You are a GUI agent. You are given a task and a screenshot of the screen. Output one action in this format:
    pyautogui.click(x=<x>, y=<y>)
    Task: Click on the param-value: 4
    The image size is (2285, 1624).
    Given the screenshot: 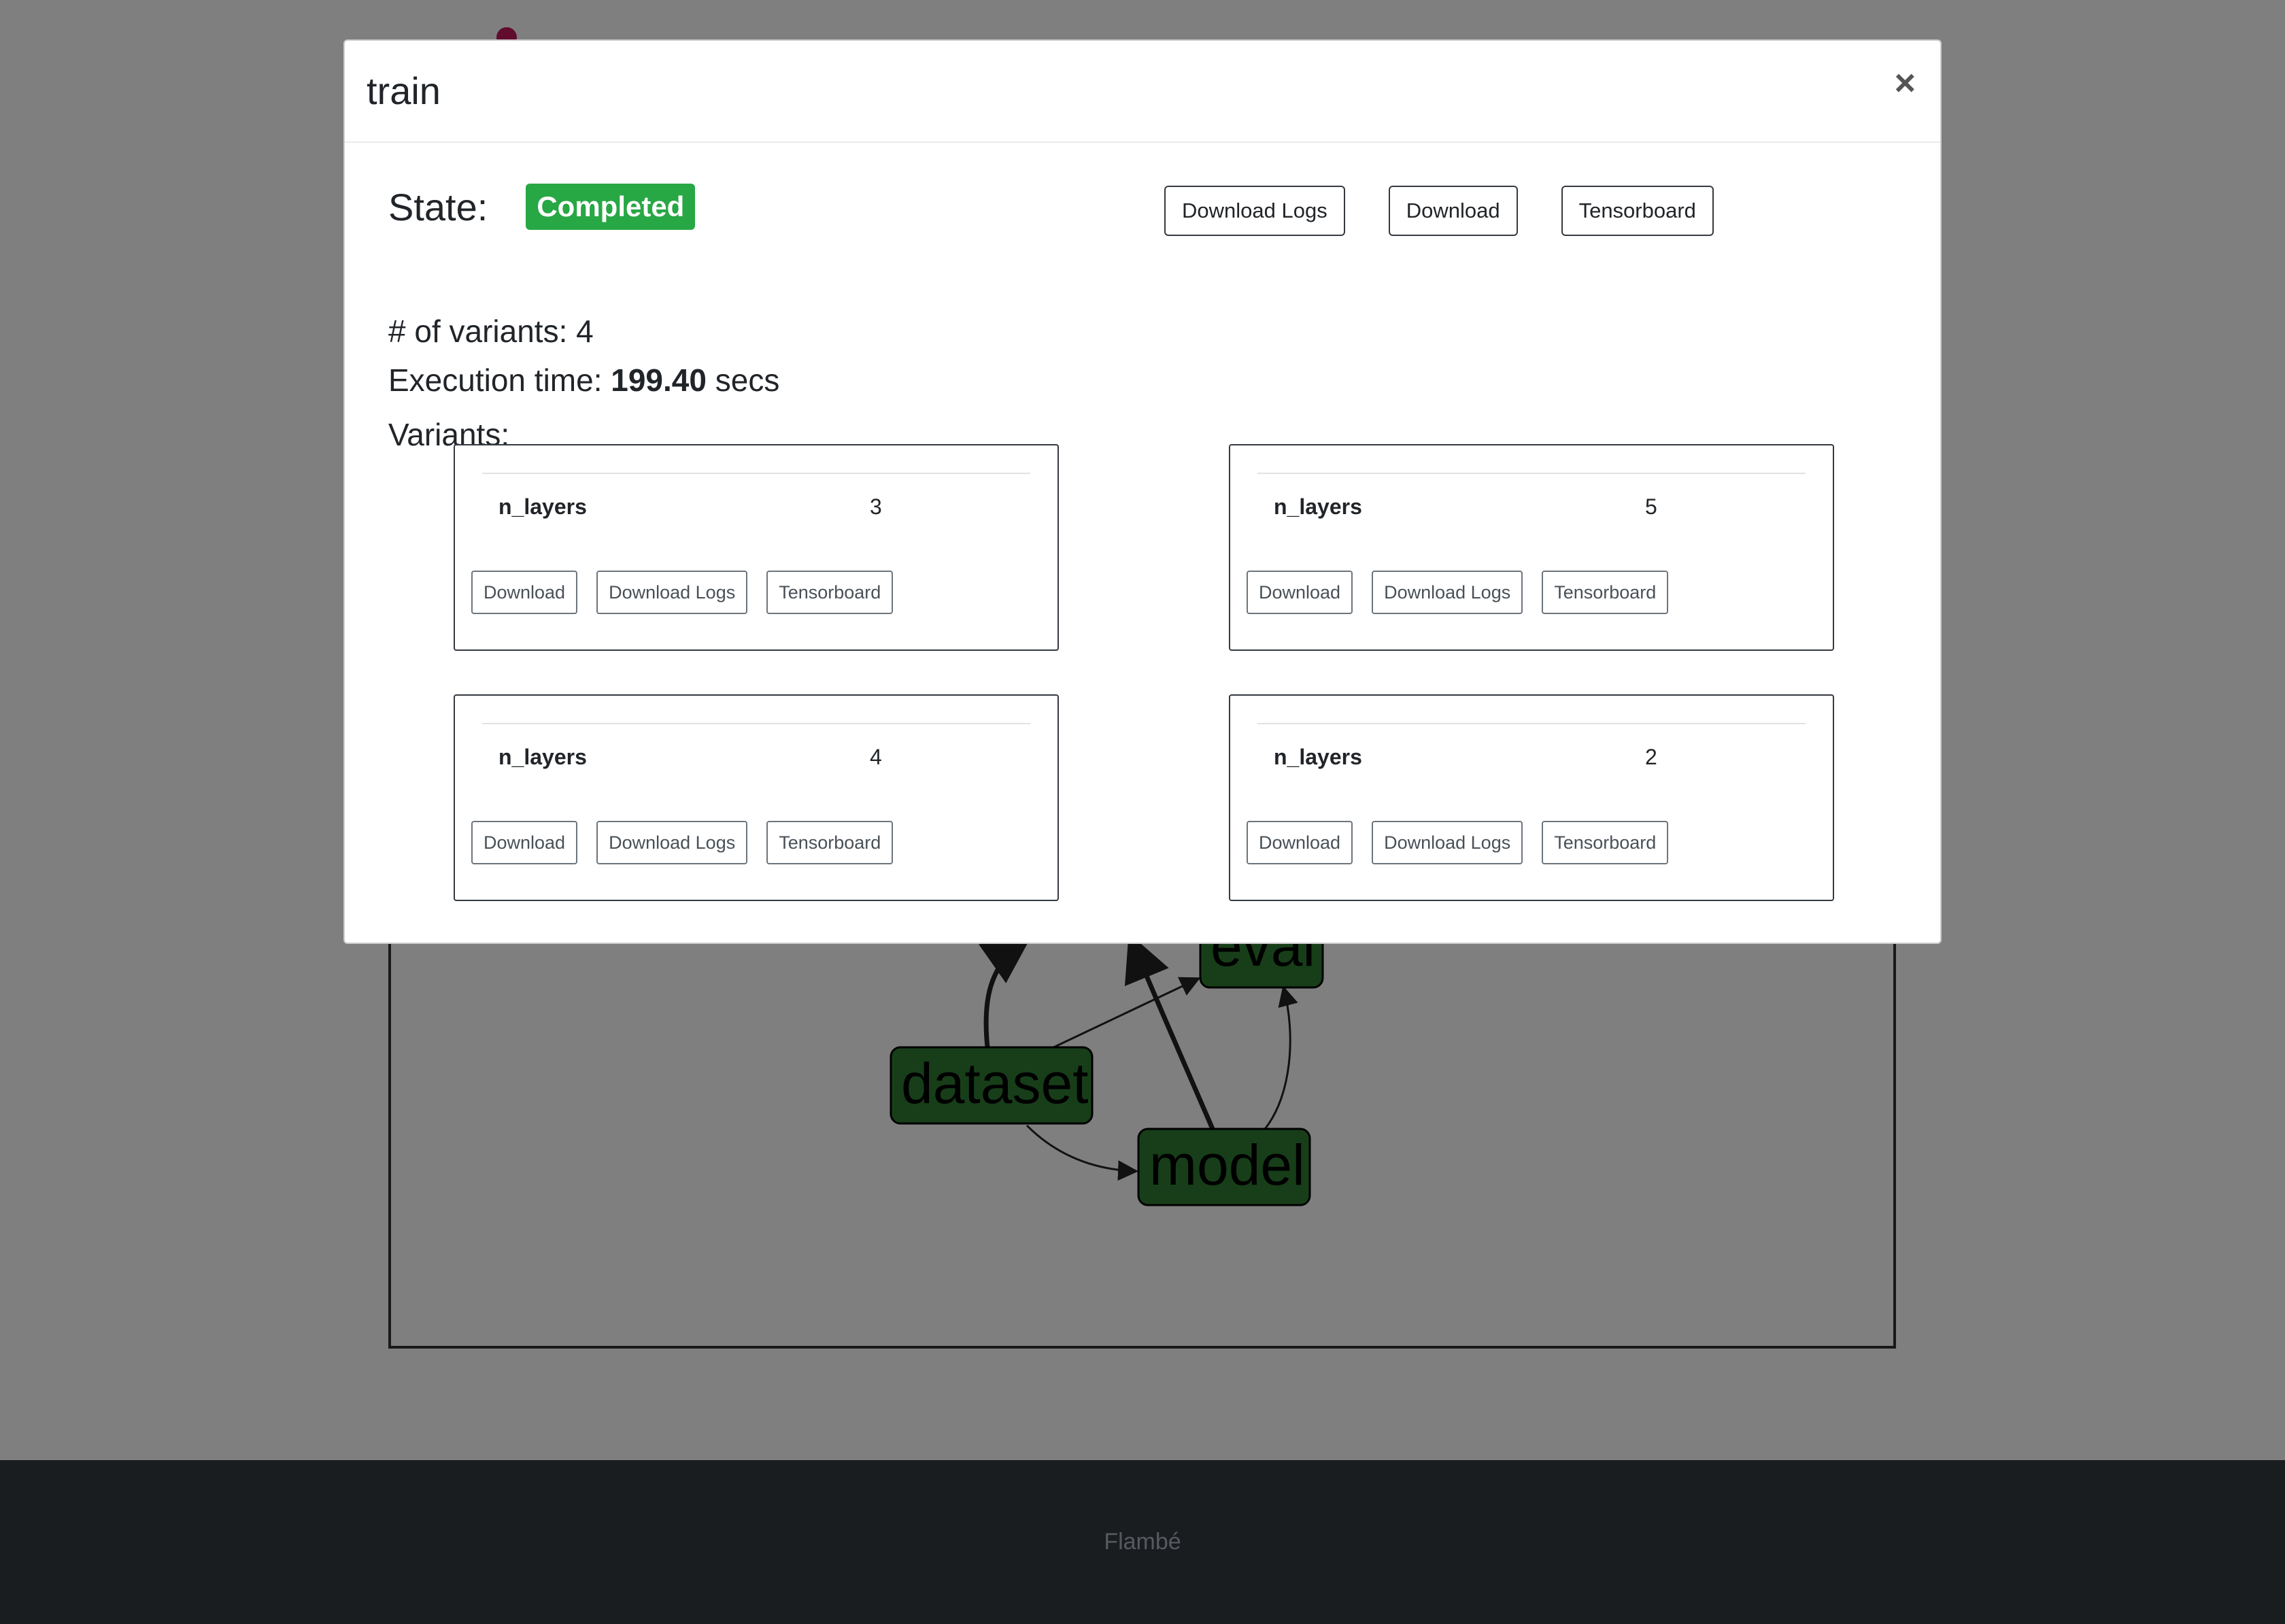 What is the action you would take?
    pyautogui.click(x=876, y=757)
    